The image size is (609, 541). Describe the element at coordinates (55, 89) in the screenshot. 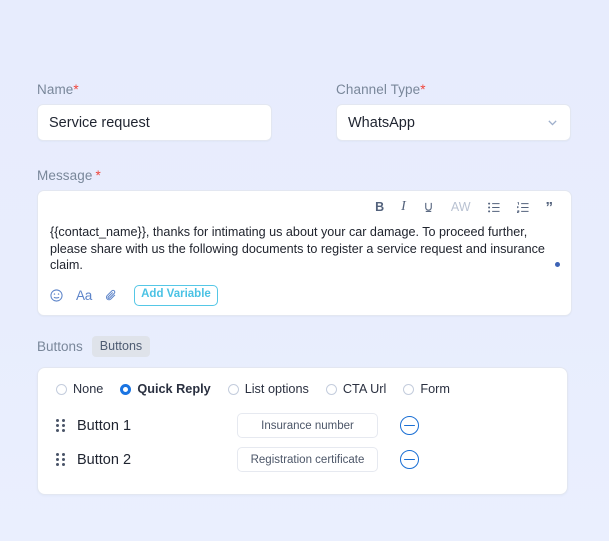

I see `name-label-text: Name` at that location.